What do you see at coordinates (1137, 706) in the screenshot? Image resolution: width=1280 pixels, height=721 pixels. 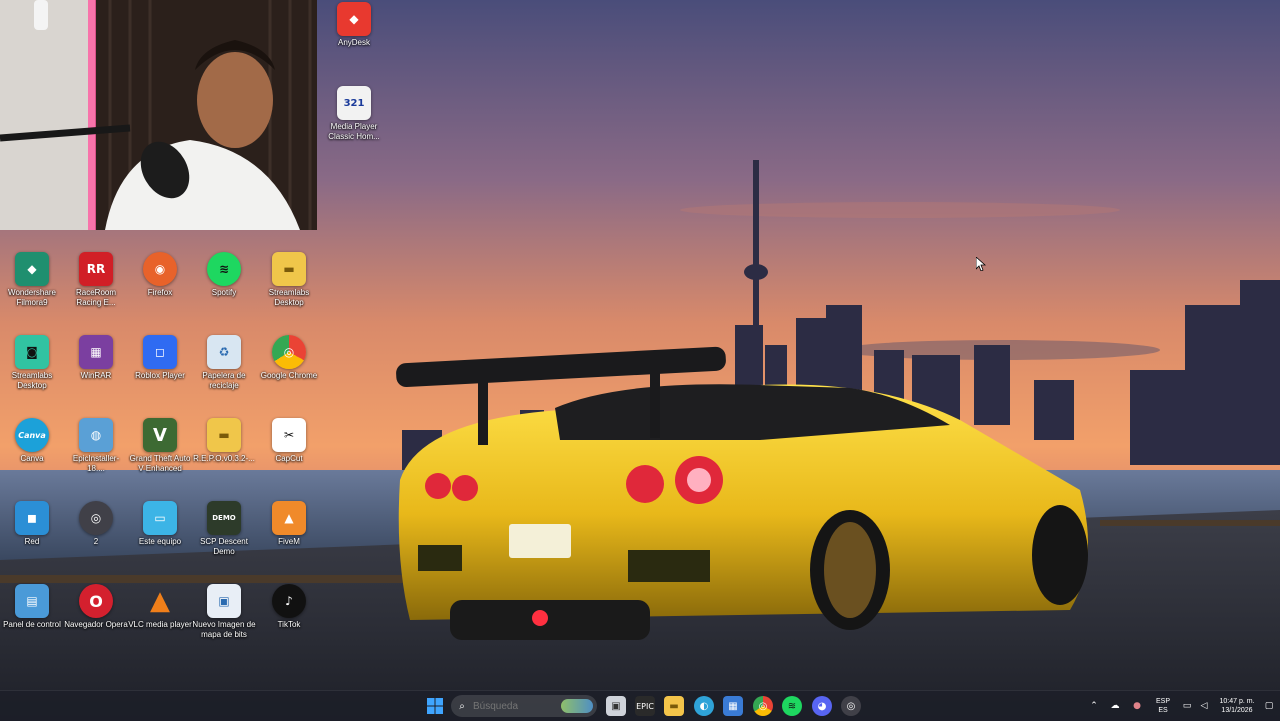 I see `microphone-icon: ●` at bounding box center [1137, 706].